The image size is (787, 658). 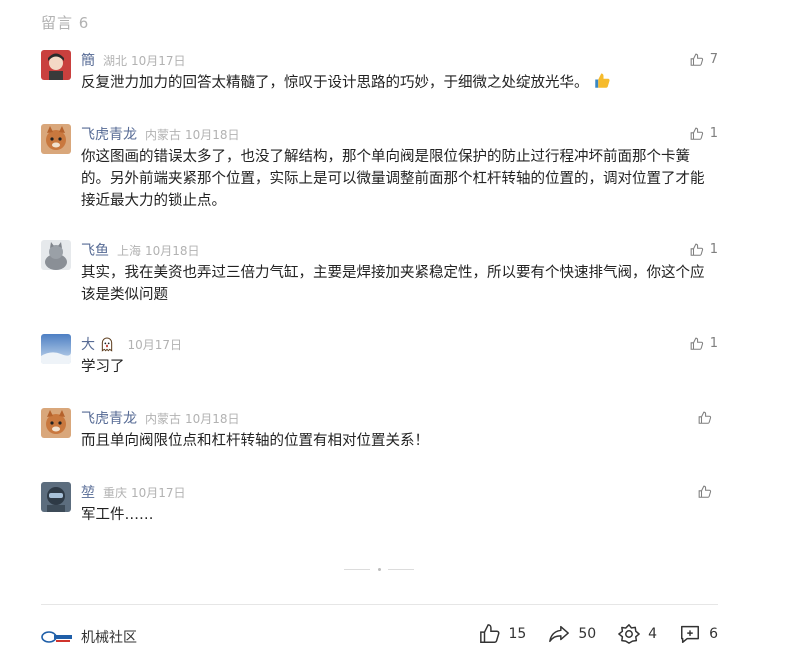 What do you see at coordinates (587, 634) in the screenshot?
I see `share-count: 50` at bounding box center [587, 634].